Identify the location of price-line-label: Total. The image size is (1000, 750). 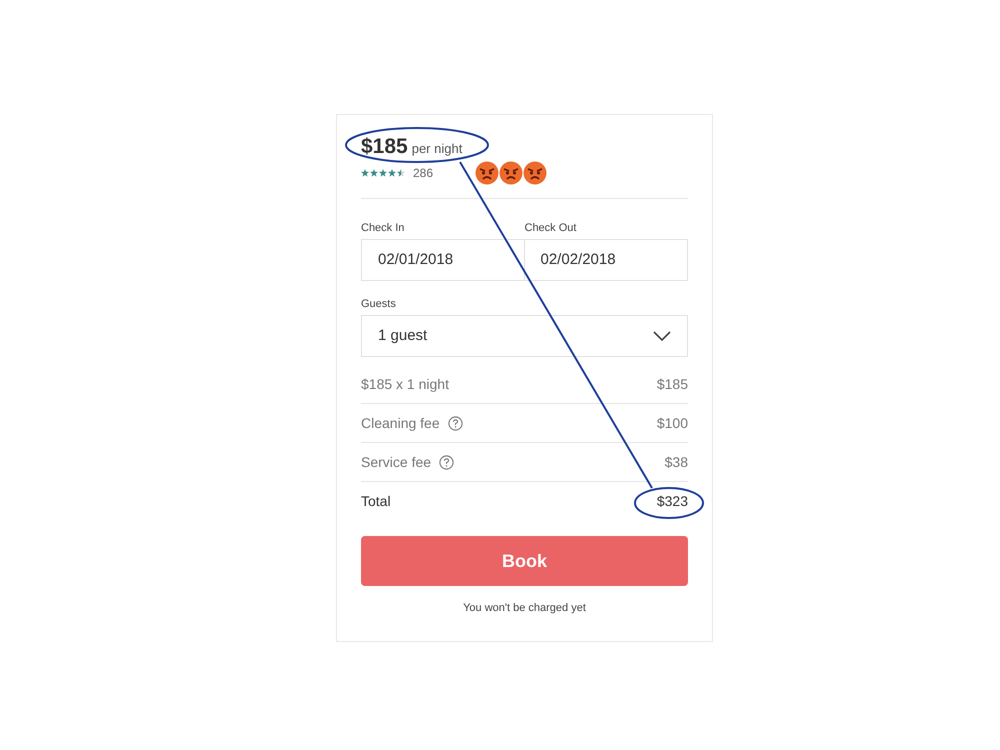
(376, 501).